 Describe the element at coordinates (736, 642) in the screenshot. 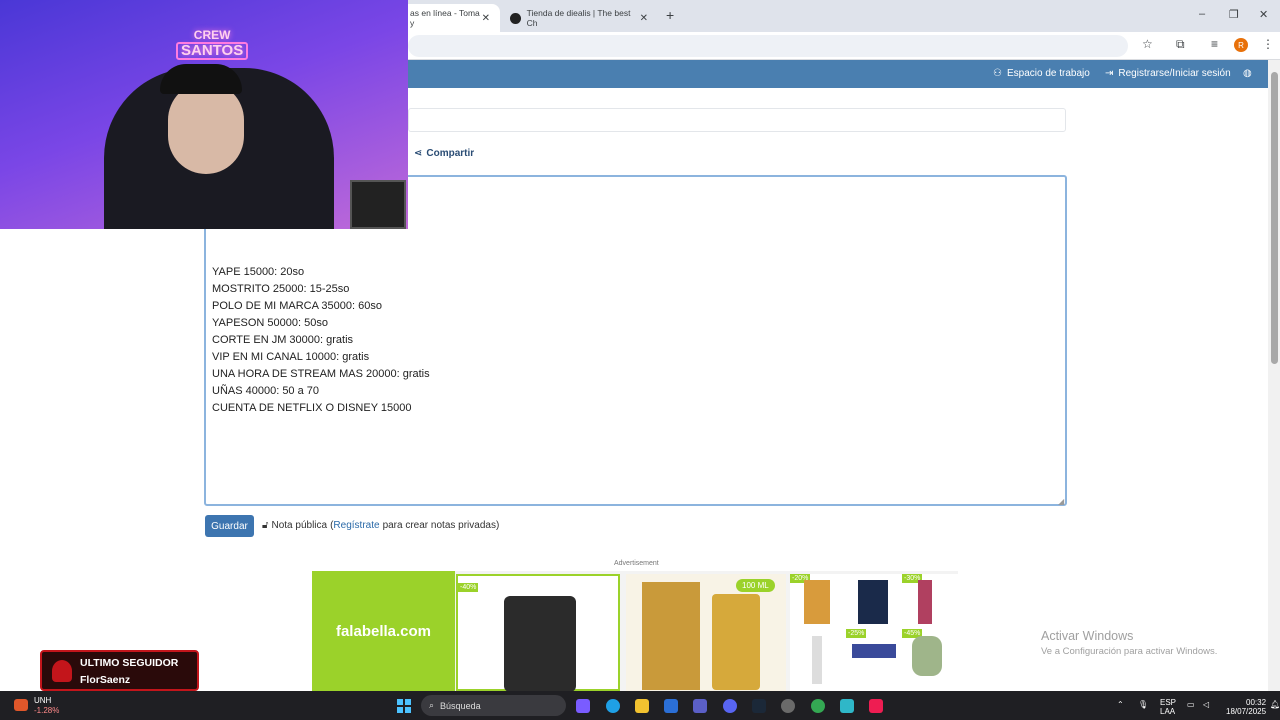

I see `perfume-bottle-image` at that location.